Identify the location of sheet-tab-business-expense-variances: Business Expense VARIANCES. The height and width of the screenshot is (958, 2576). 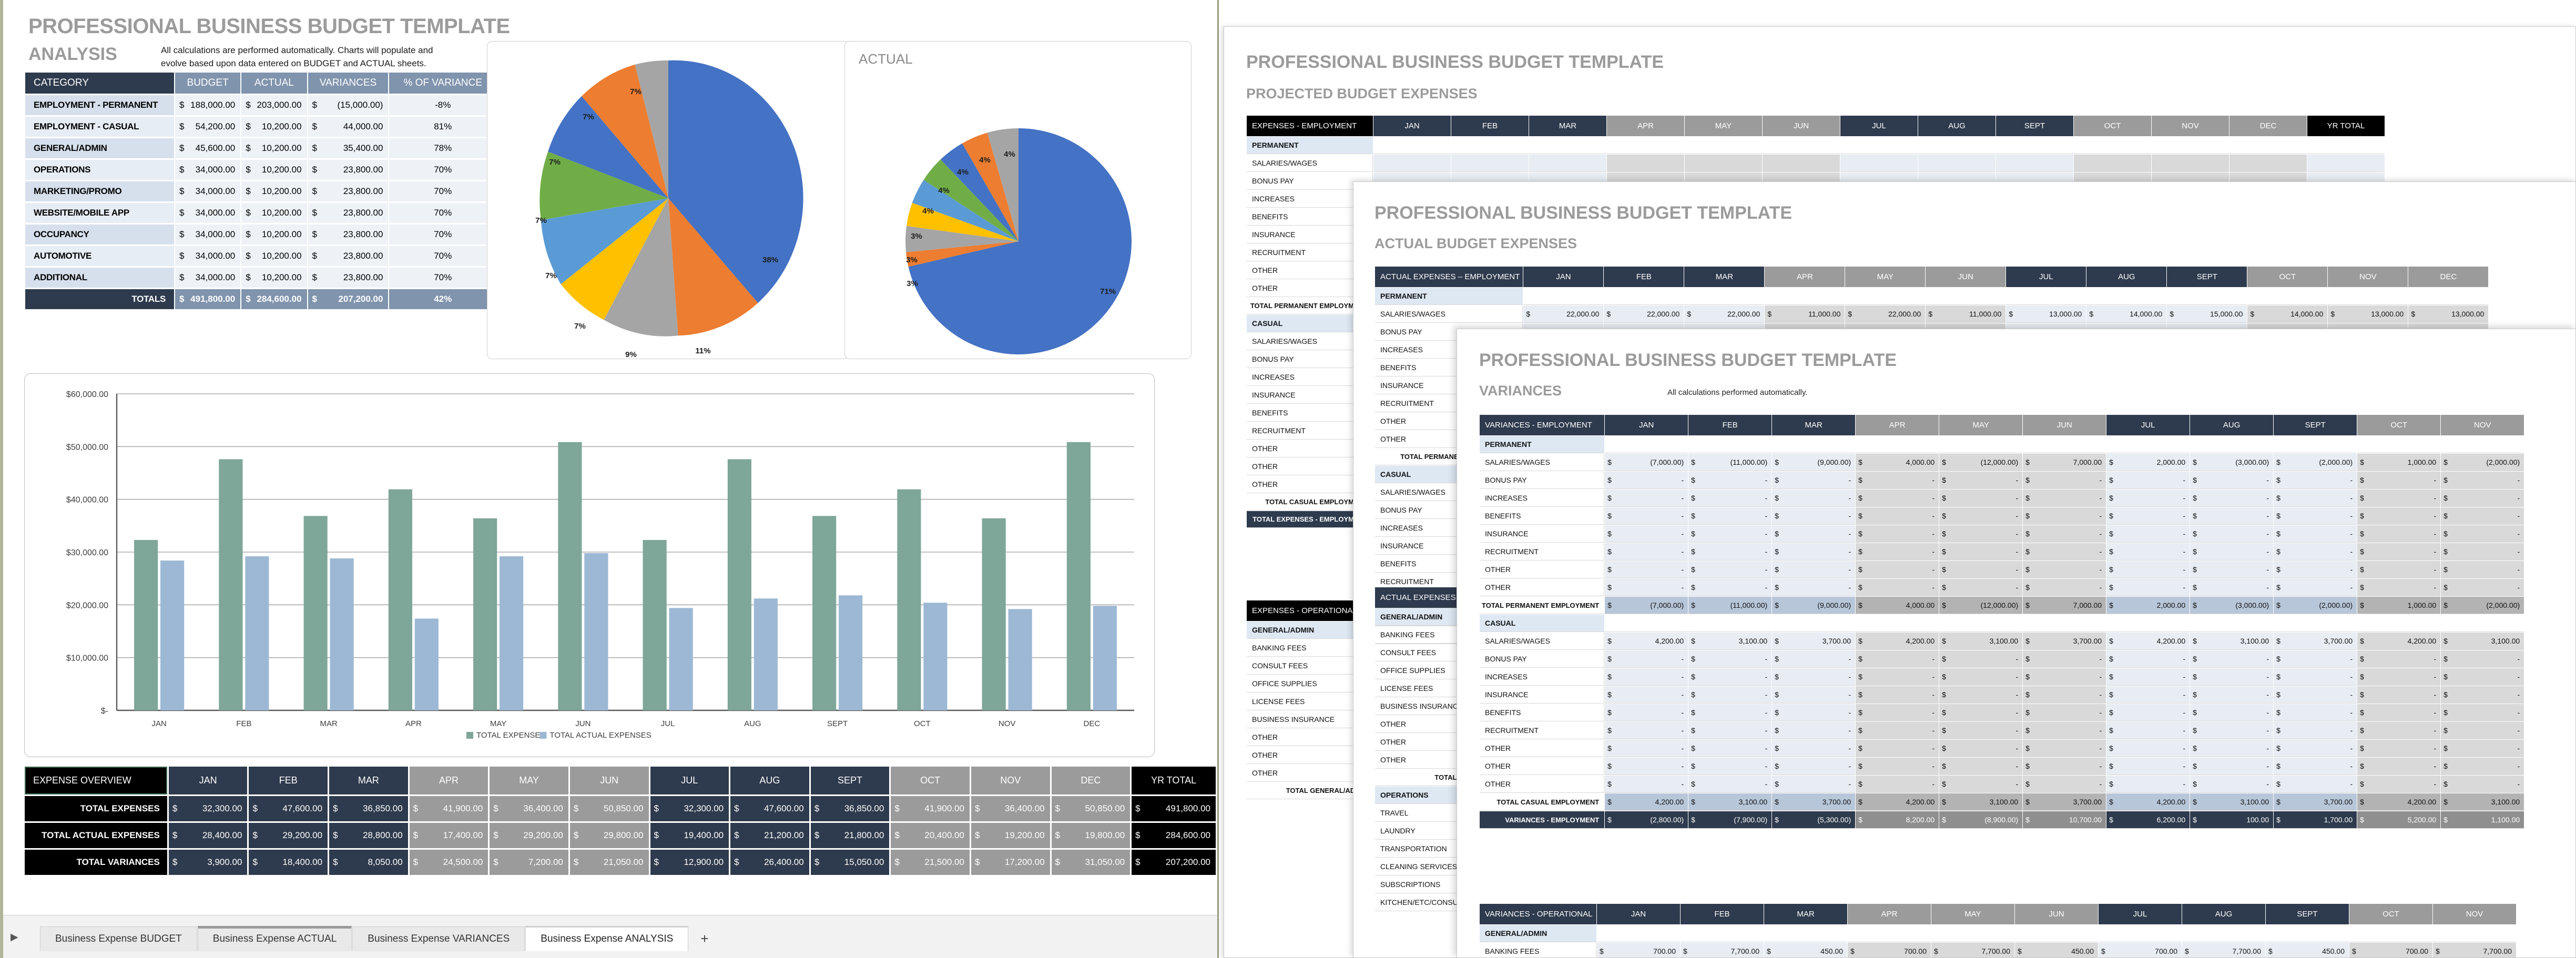
(438, 938).